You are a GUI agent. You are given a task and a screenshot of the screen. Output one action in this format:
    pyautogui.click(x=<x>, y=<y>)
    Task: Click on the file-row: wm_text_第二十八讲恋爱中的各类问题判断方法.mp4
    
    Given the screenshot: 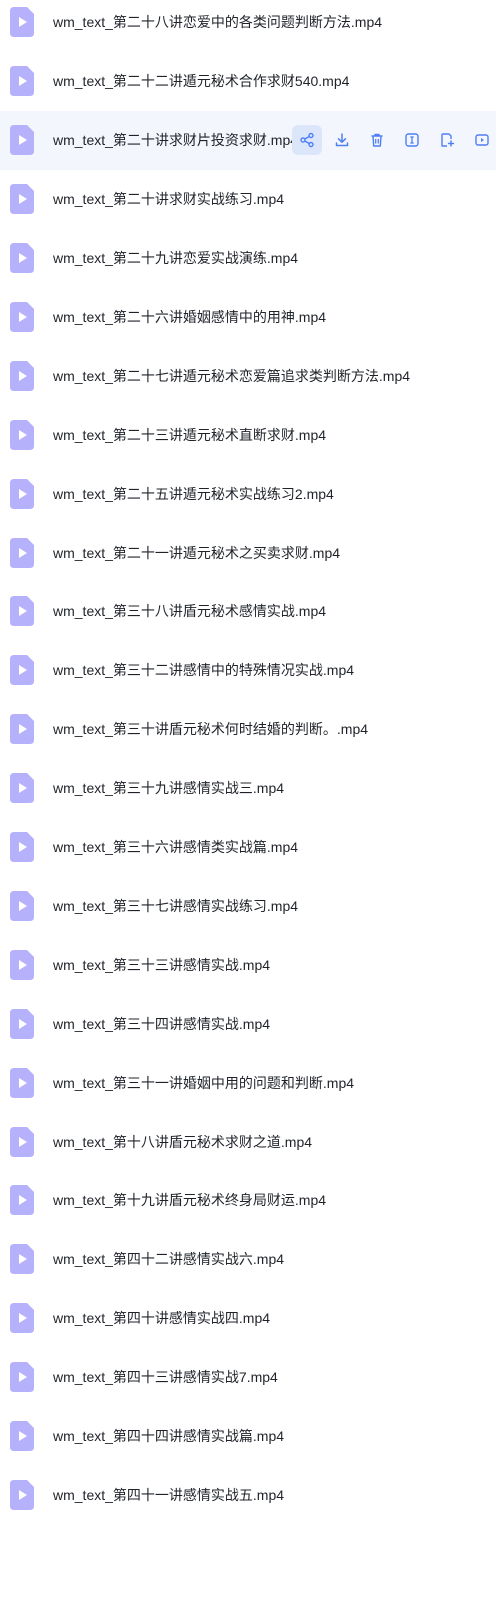 What is the action you would take?
    pyautogui.click(x=248, y=26)
    